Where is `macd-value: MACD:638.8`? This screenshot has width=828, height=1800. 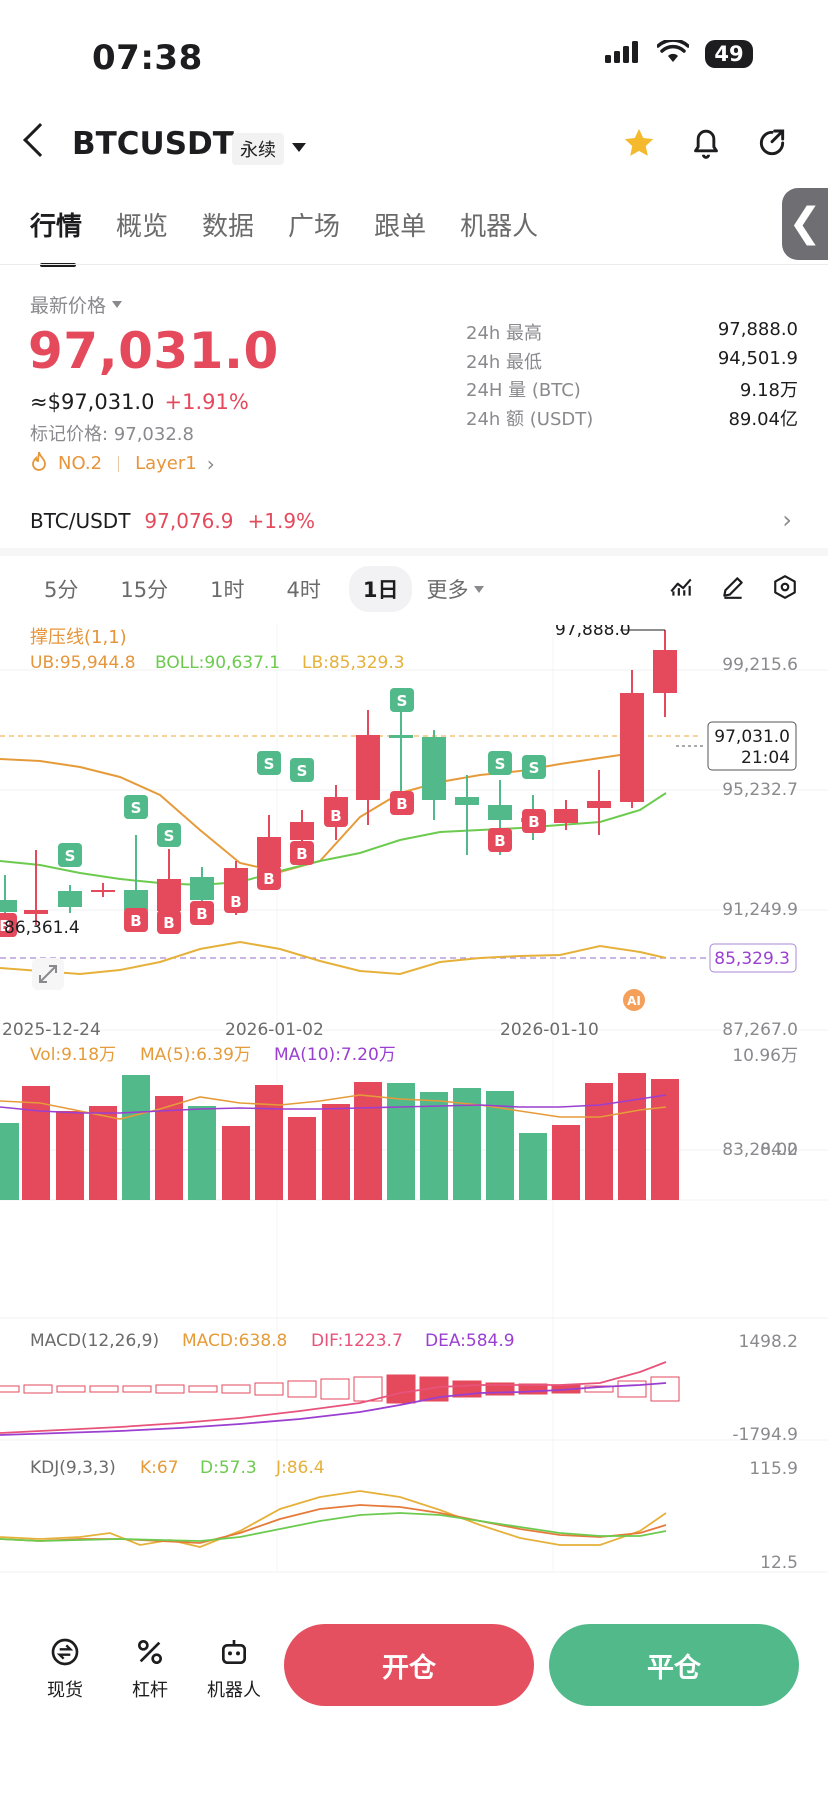
macd-value: MACD:638.8 is located at coordinates (234, 1341).